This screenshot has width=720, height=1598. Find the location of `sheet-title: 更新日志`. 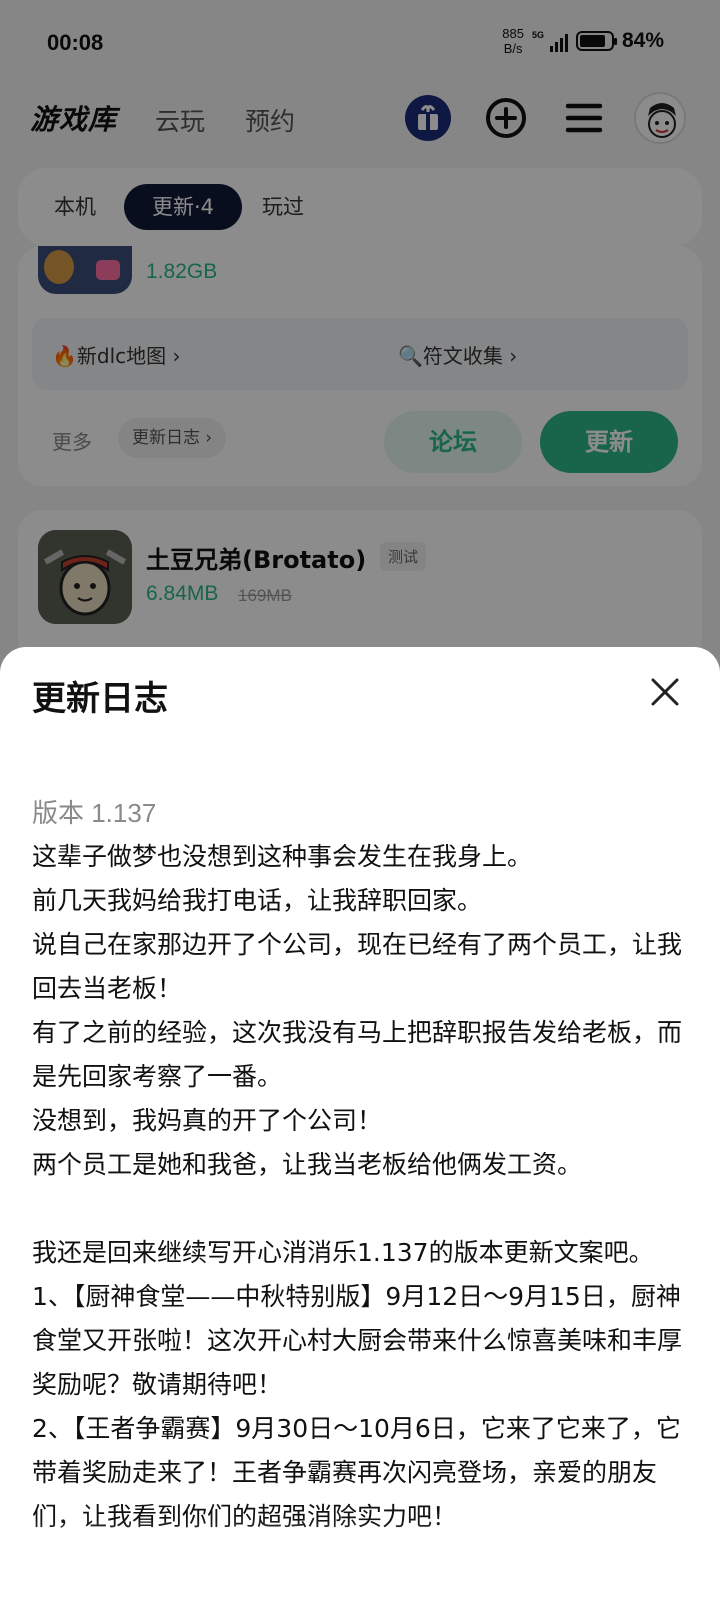

sheet-title: 更新日志 is located at coordinates (100, 699).